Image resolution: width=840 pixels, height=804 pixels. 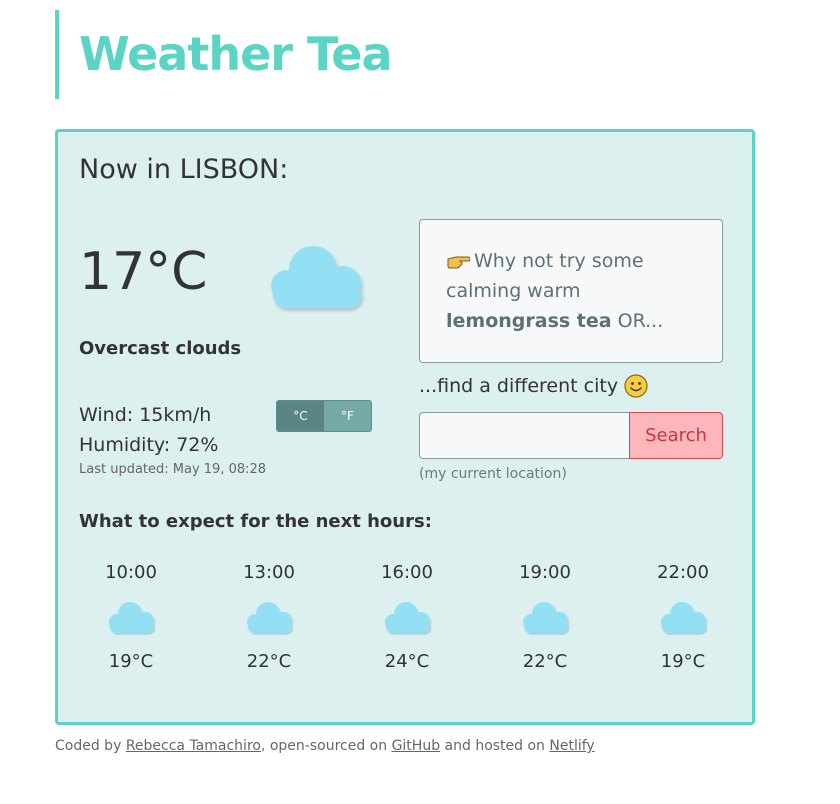 I want to click on title-bar: Weather Tea, so click(x=223, y=54).